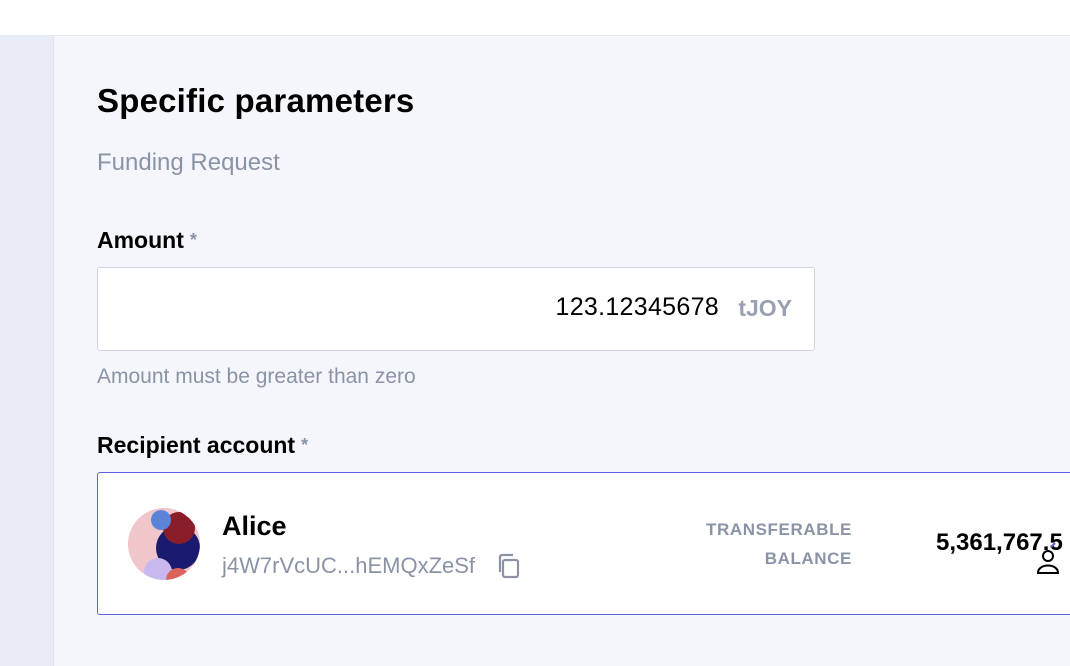 This screenshot has height=666, width=1070. What do you see at coordinates (456, 309) in the screenshot?
I see `amount-input: 123.12345678 tJOY` at bounding box center [456, 309].